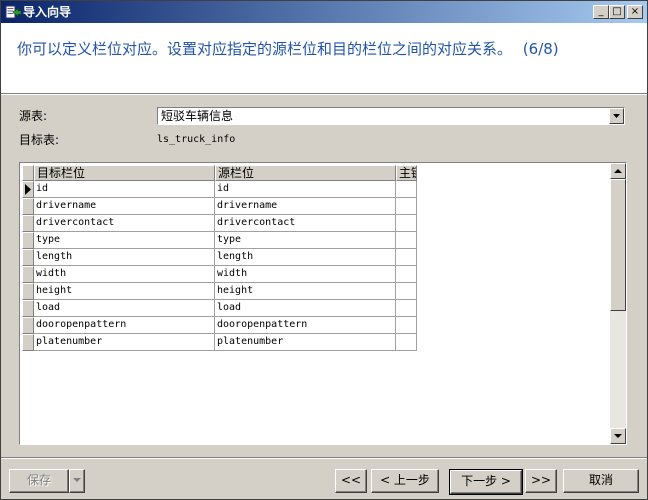 This screenshot has width=648, height=500. I want to click on source-table-label: 源表:, so click(33, 116).